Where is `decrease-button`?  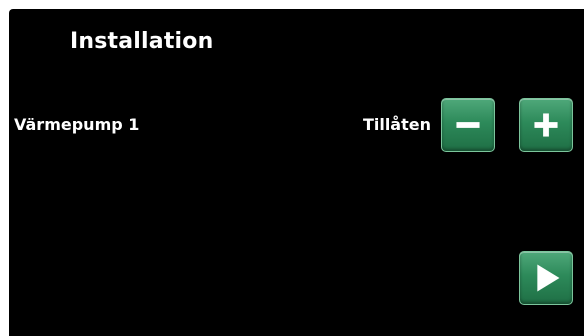 decrease-button is located at coordinates (468, 125).